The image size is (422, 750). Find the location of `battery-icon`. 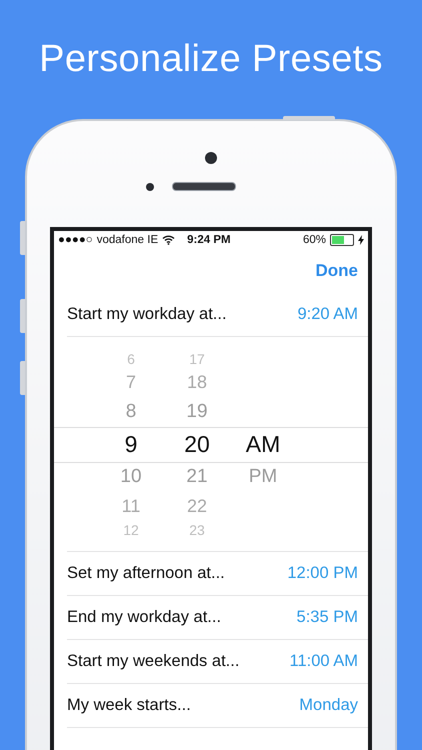

battery-icon is located at coordinates (342, 240).